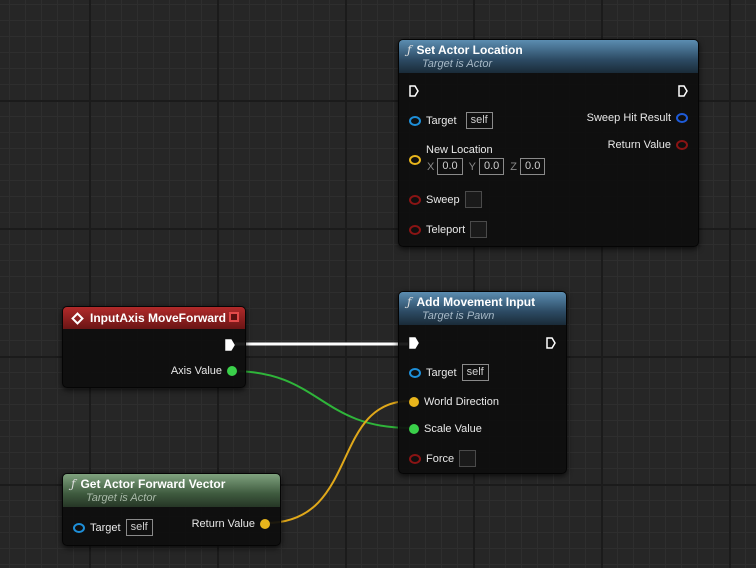 The height and width of the screenshot is (568, 756). Describe the element at coordinates (461, 402) in the screenshot. I see `pin-label: World Direction` at that location.